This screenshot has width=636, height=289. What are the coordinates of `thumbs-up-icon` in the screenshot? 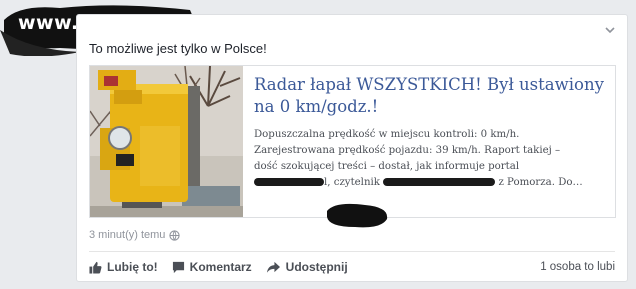 It's located at (95, 267).